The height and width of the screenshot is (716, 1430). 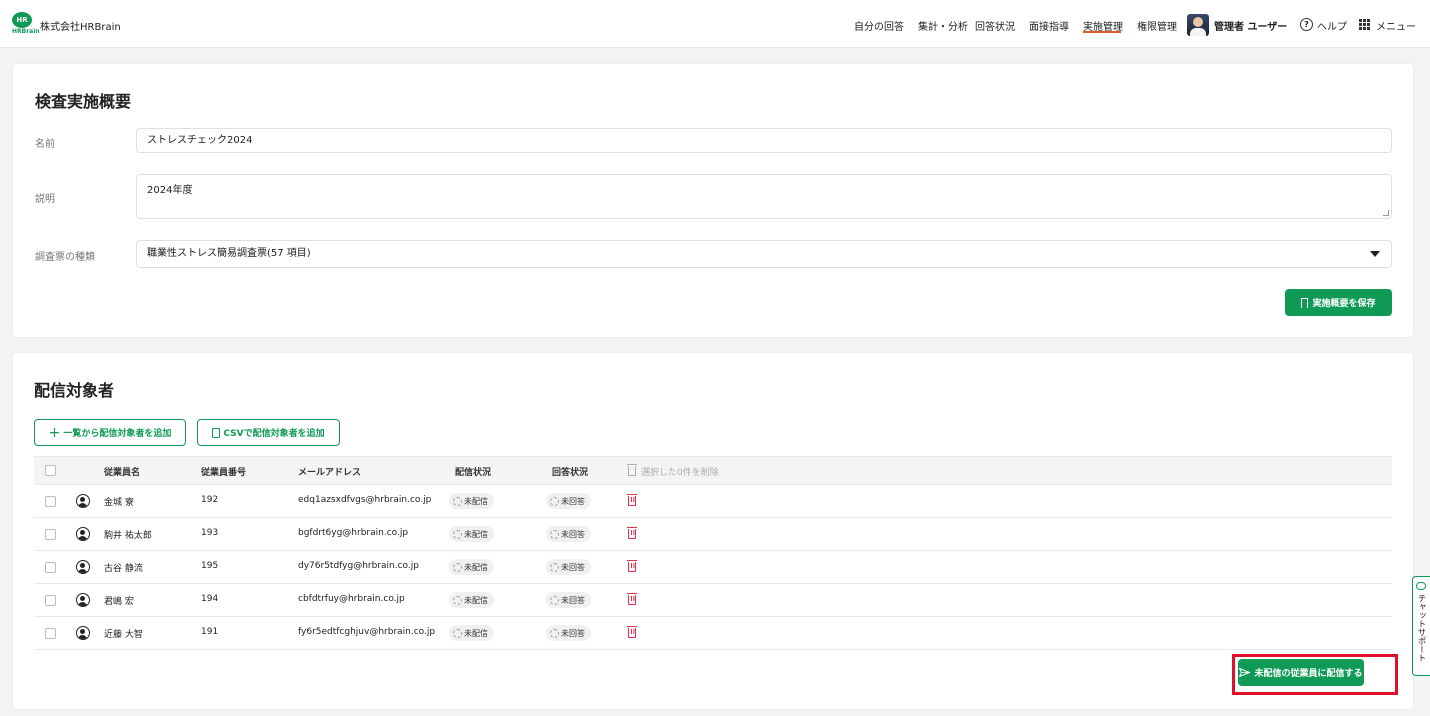 What do you see at coordinates (123, 635) in the screenshot?
I see `employee-name: 近藤 大智` at bounding box center [123, 635].